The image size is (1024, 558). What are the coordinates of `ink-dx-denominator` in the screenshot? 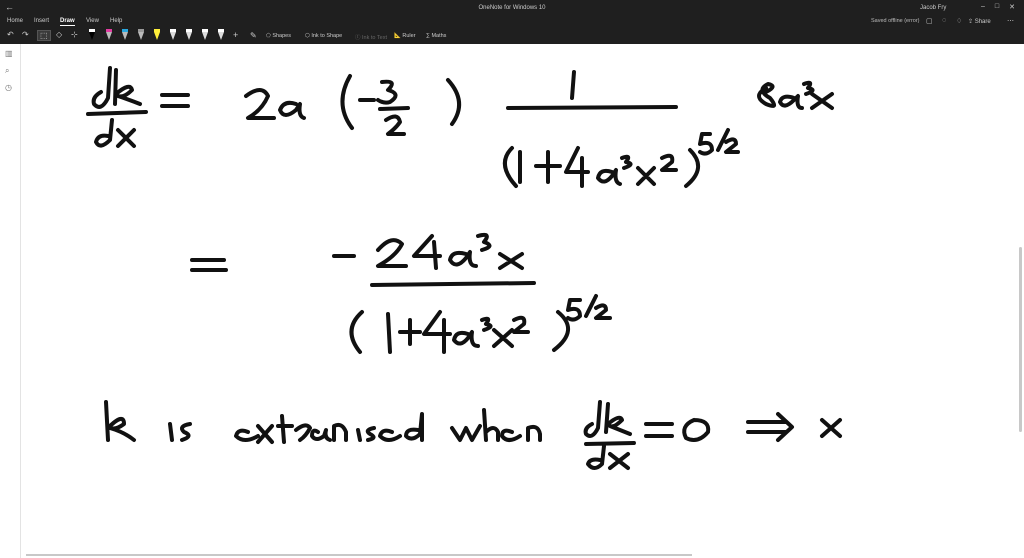 It's located at (115, 133).